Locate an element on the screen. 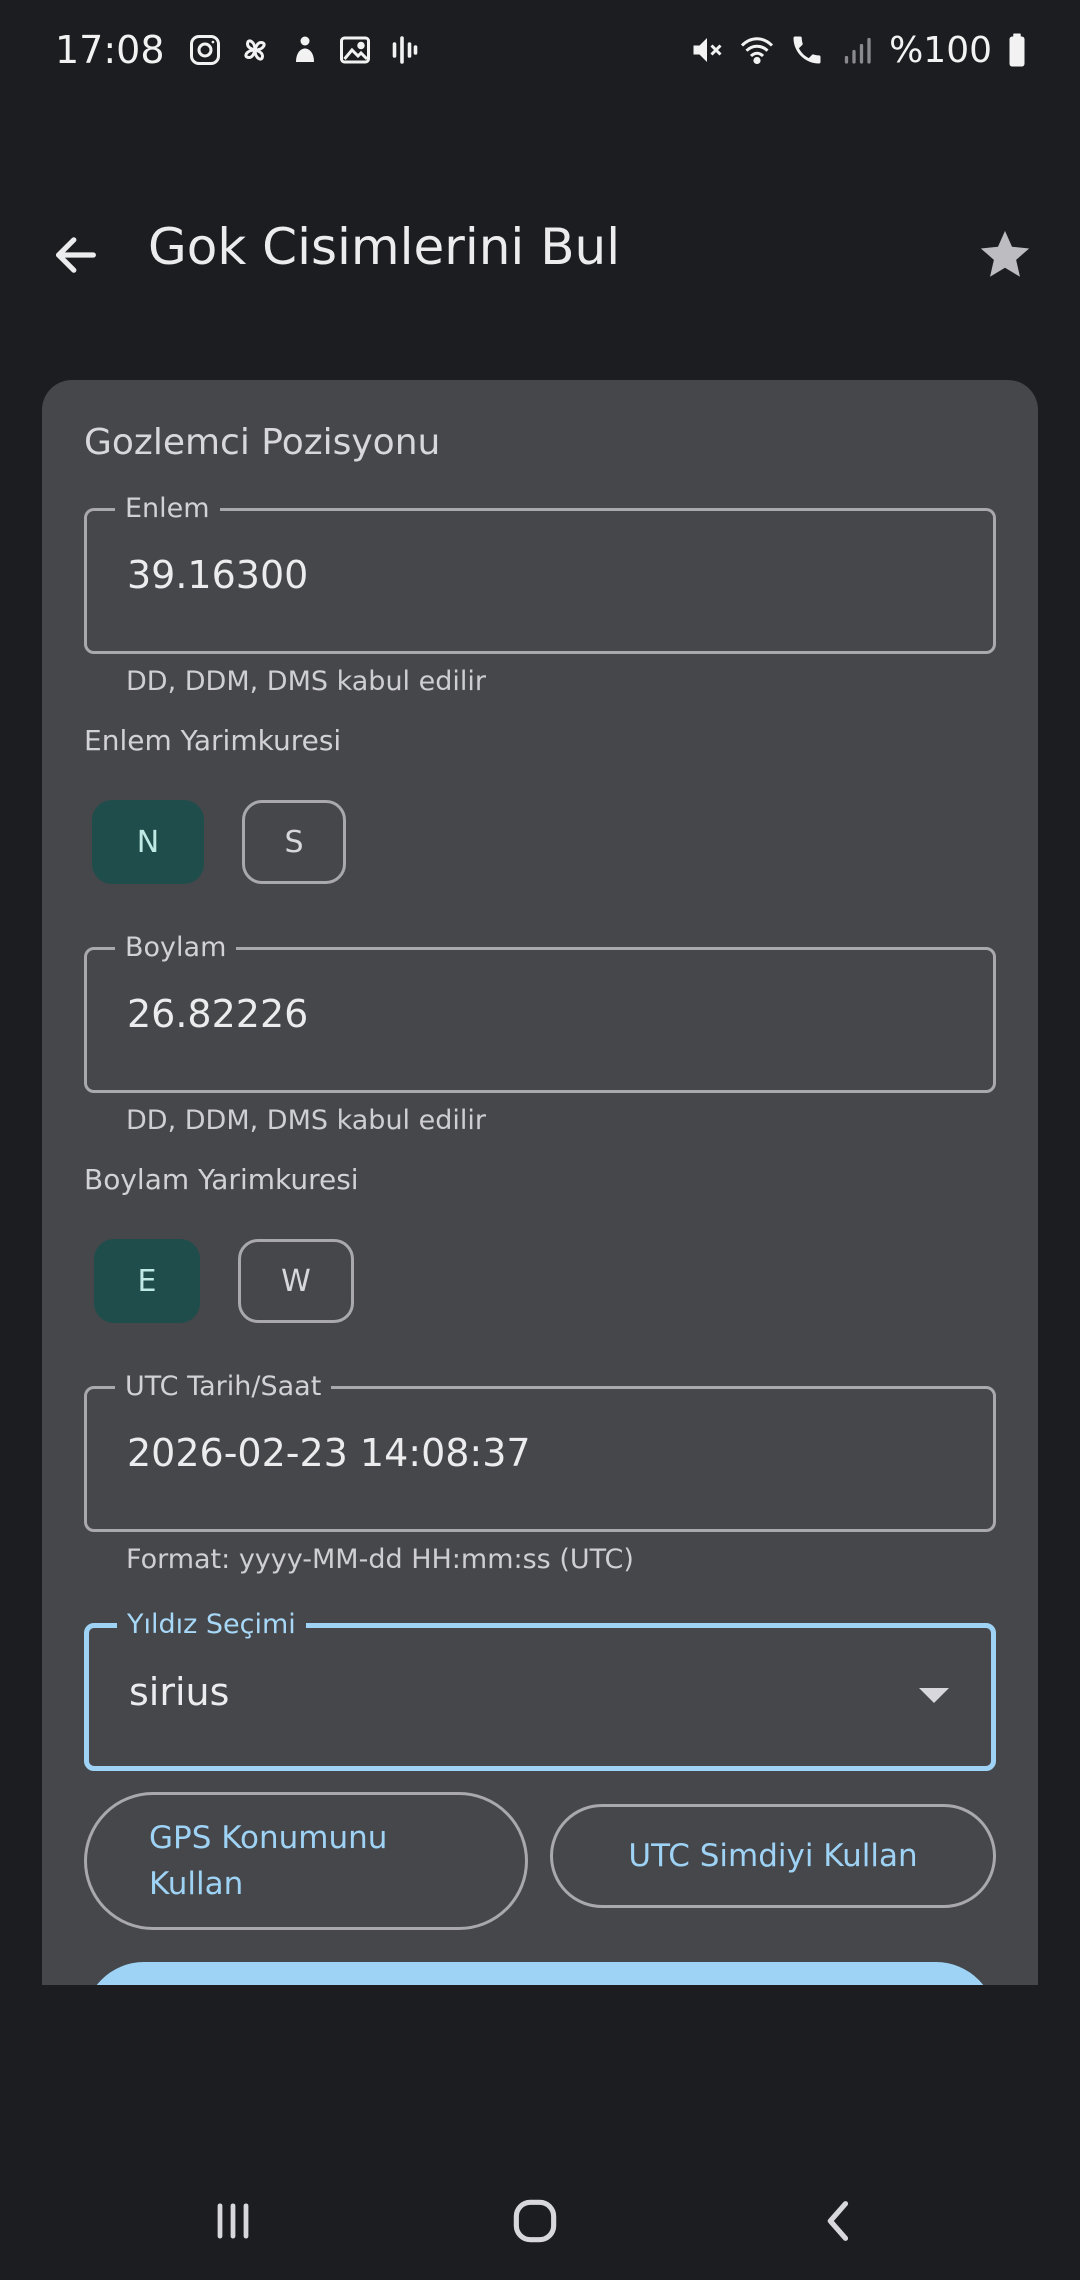  recents-icon is located at coordinates (233, 2221).